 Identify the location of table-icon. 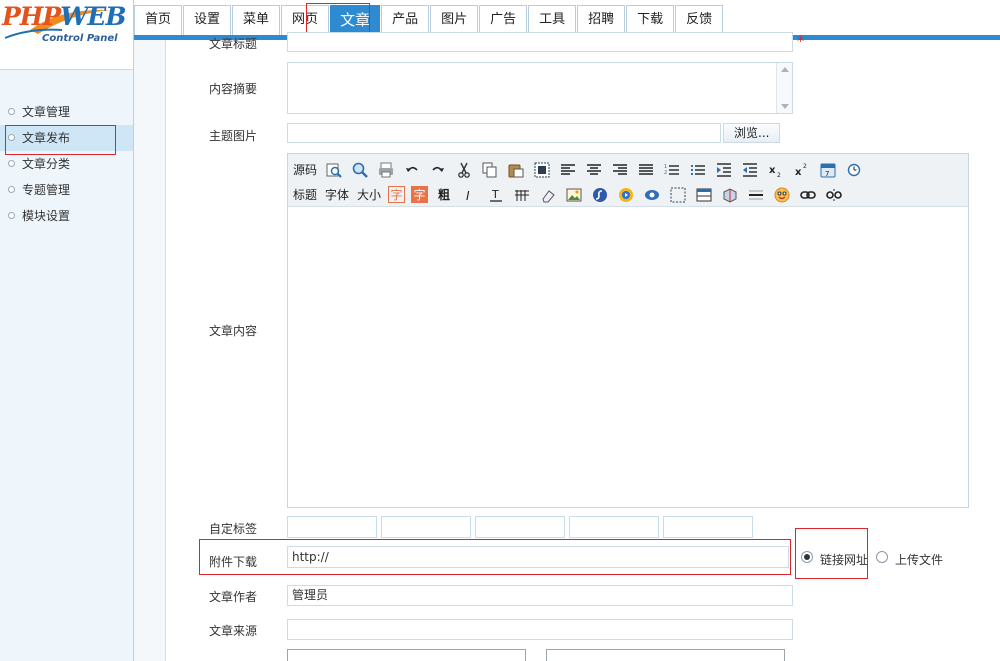
(704, 195).